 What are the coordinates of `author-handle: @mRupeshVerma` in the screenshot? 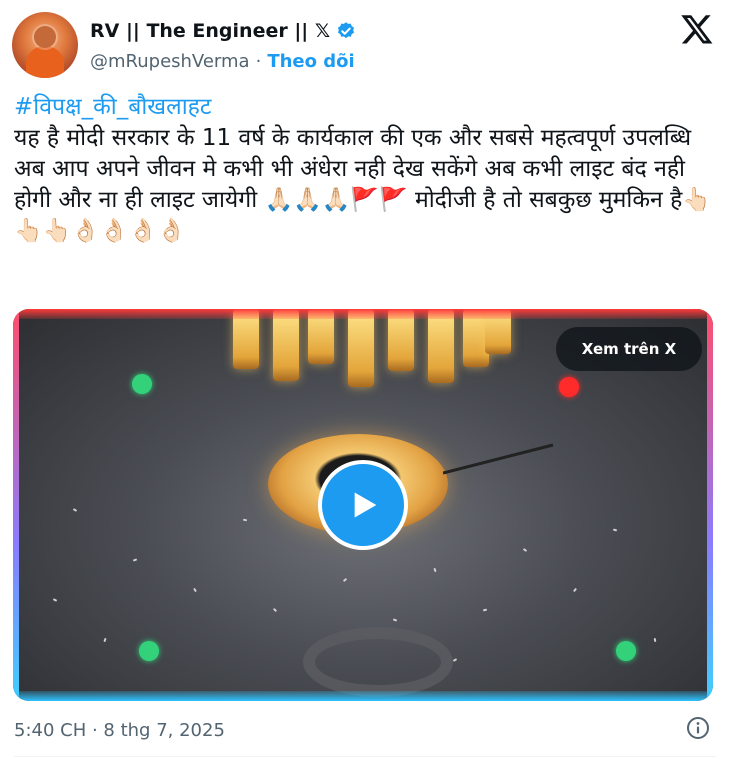 It's located at (170, 61).